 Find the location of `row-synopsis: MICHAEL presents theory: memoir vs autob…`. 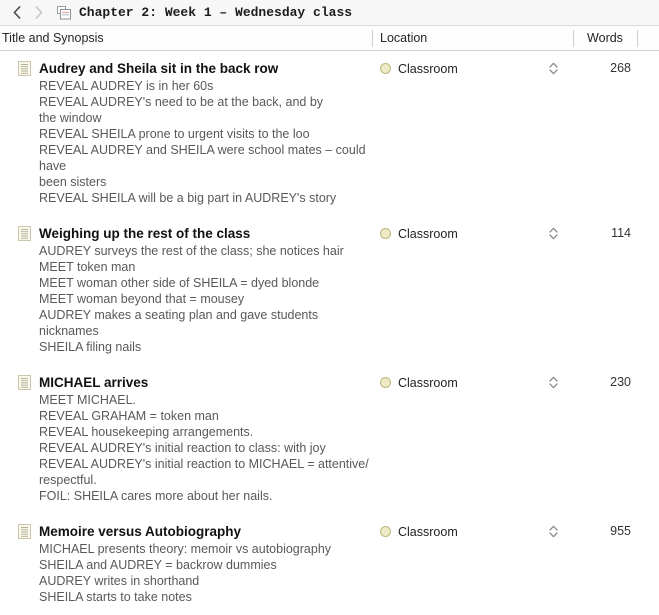

row-synopsis: MICHAEL presents theory: memoir vs autob… is located at coordinates (185, 573).